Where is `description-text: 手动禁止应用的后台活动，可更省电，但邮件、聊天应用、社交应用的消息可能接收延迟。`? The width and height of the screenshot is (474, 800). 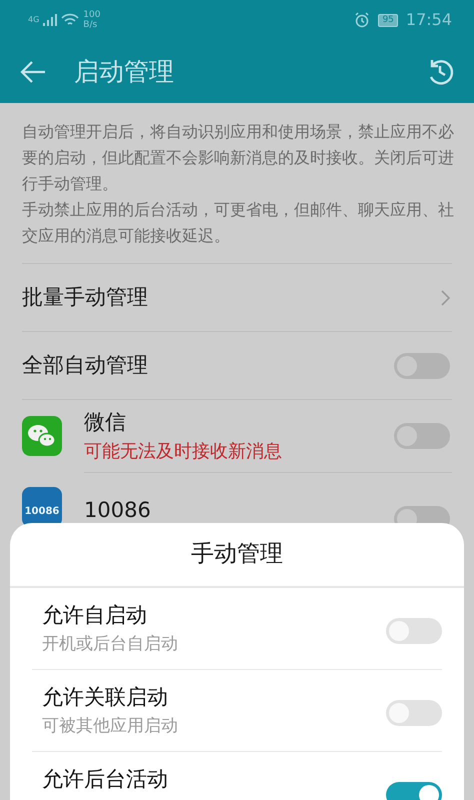 description-text: 手动禁止应用的后台活动，可更省电，但邮件、聊天应用、社交应用的消息可能接收延迟。 is located at coordinates (238, 223).